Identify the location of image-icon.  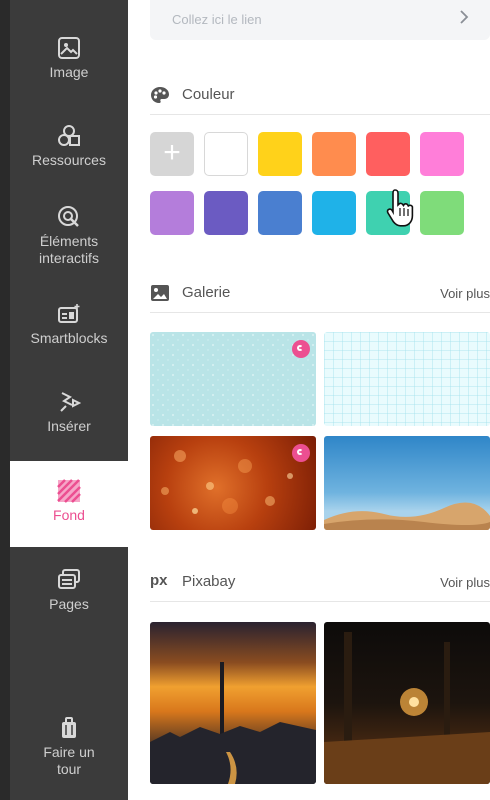
(69, 48).